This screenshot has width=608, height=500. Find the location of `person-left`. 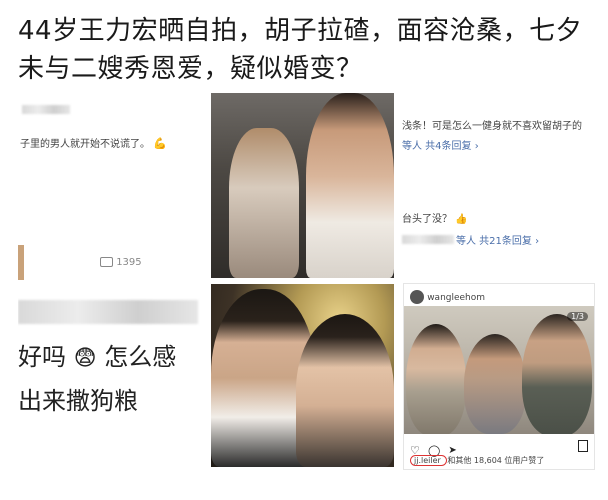

person-left is located at coordinates (436, 379).